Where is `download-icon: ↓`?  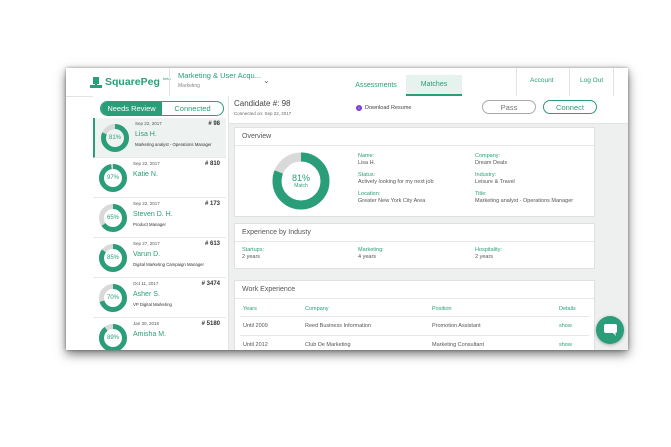 download-icon: ↓ is located at coordinates (359, 108).